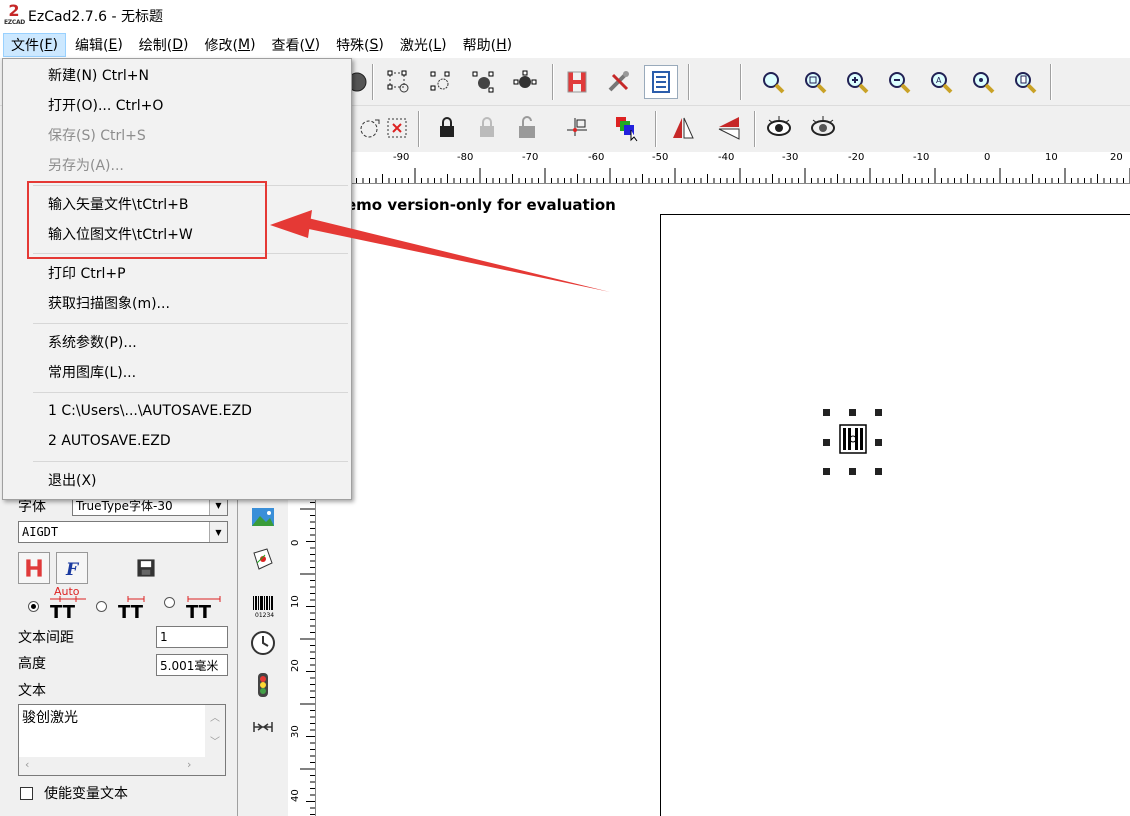  I want to click on horizontal-scrollbar: ‹ ›, so click(122, 766).